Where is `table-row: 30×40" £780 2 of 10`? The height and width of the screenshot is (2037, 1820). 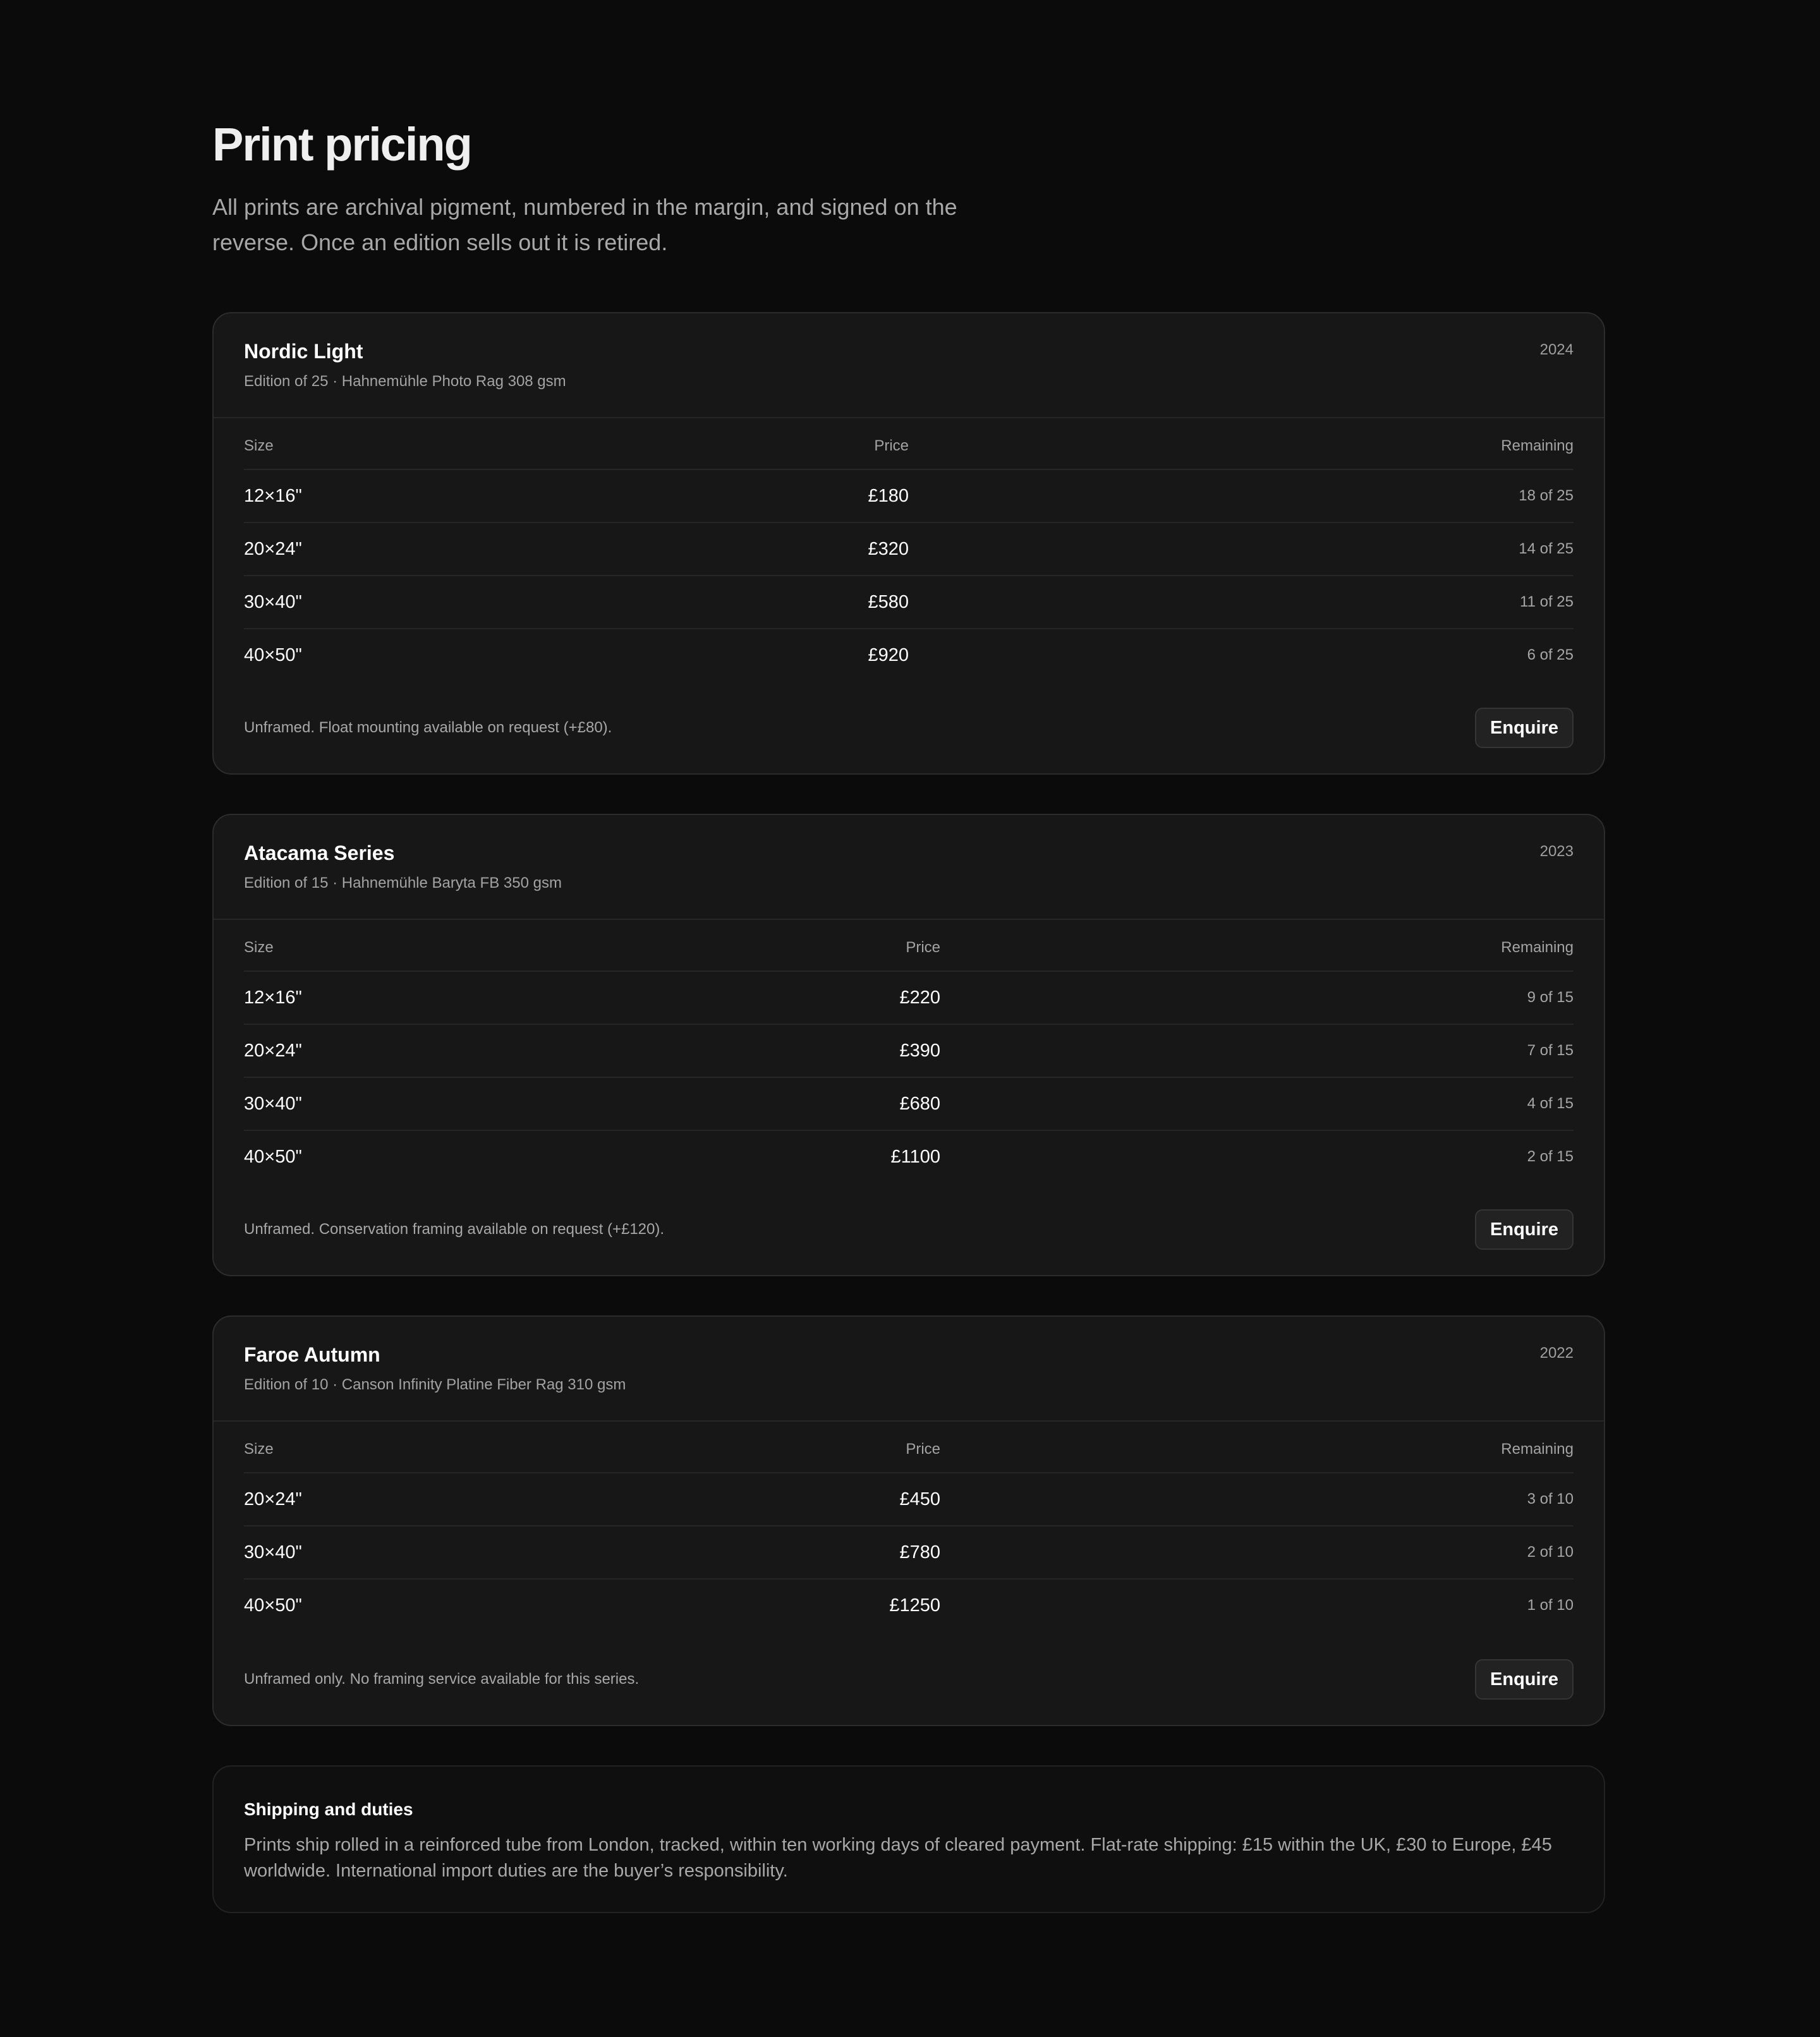 table-row: 30×40" £780 2 of 10 is located at coordinates (909, 1553).